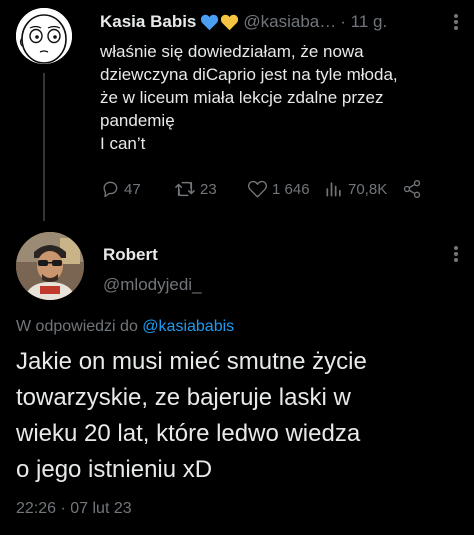  Describe the element at coordinates (249, 74) in the screenshot. I see `tweet-text-line: dziewczyna diCaprio jest na tyle młoda,` at that location.